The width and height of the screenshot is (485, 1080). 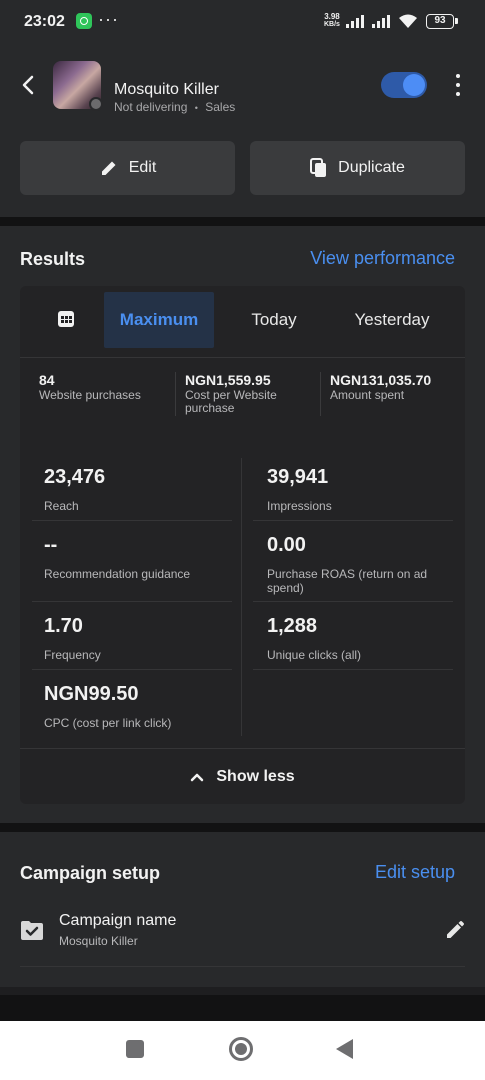 What do you see at coordinates (197, 777) in the screenshot?
I see `chevron-up-icon` at bounding box center [197, 777].